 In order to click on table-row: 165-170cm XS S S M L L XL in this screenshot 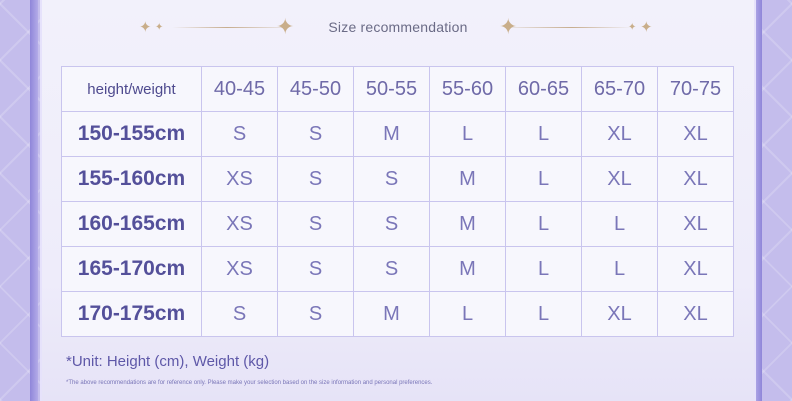, I will do `click(397, 269)`.